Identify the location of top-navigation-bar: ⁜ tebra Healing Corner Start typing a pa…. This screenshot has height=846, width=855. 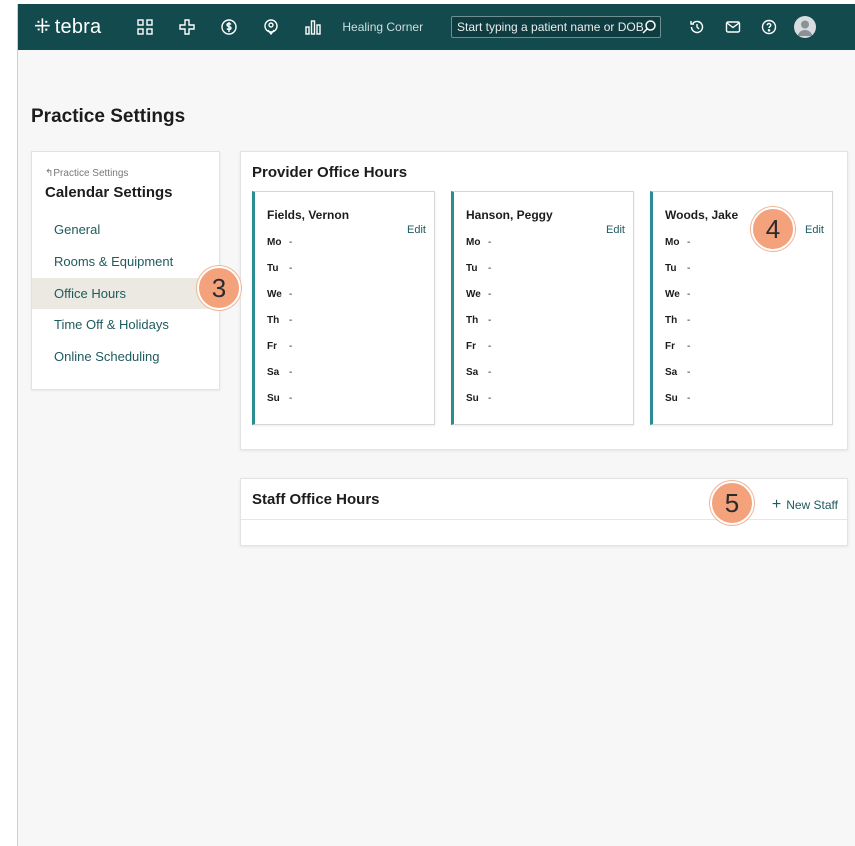
(436, 27).